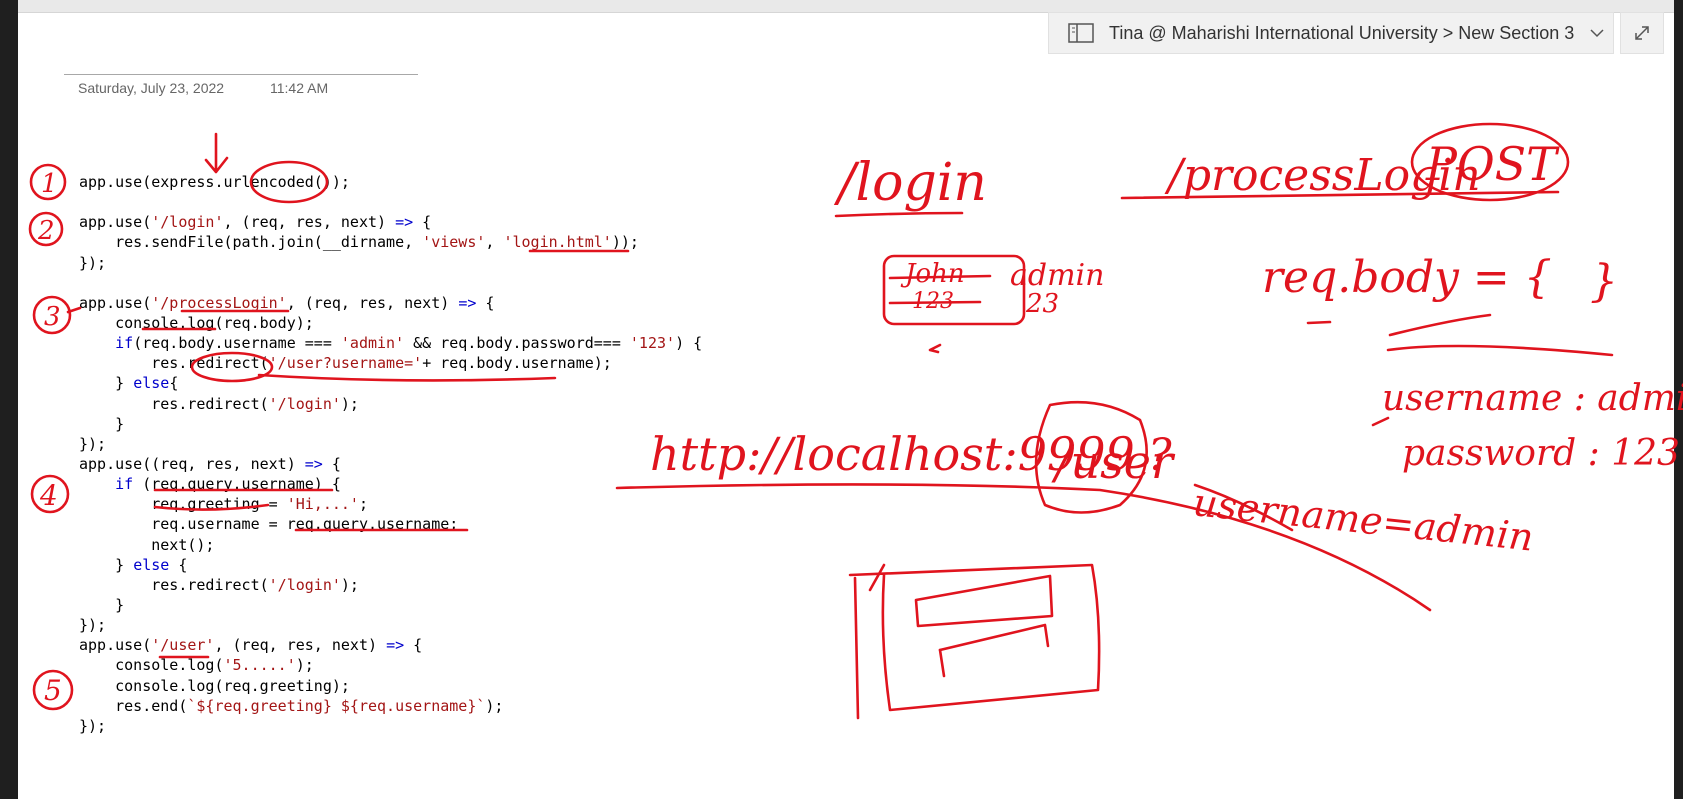  Describe the element at coordinates (1541, 453) in the screenshot. I see `ink-password-line: password : 123` at that location.